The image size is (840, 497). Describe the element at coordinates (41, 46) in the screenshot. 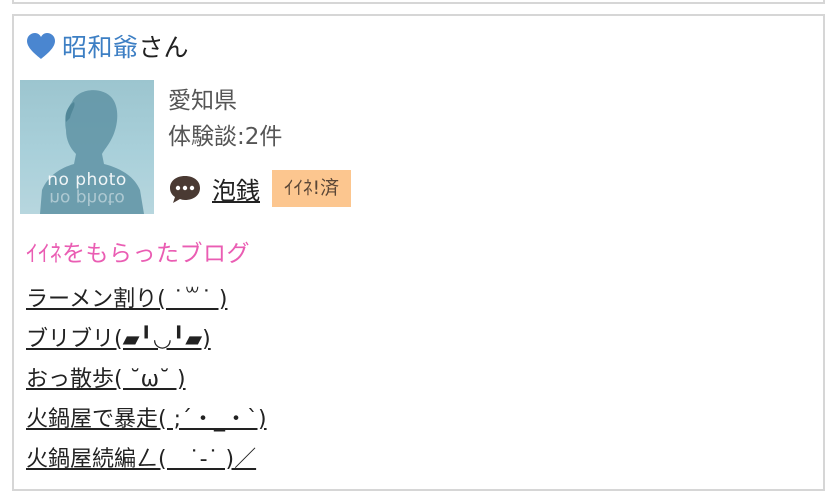

I see `heart-icon` at that location.